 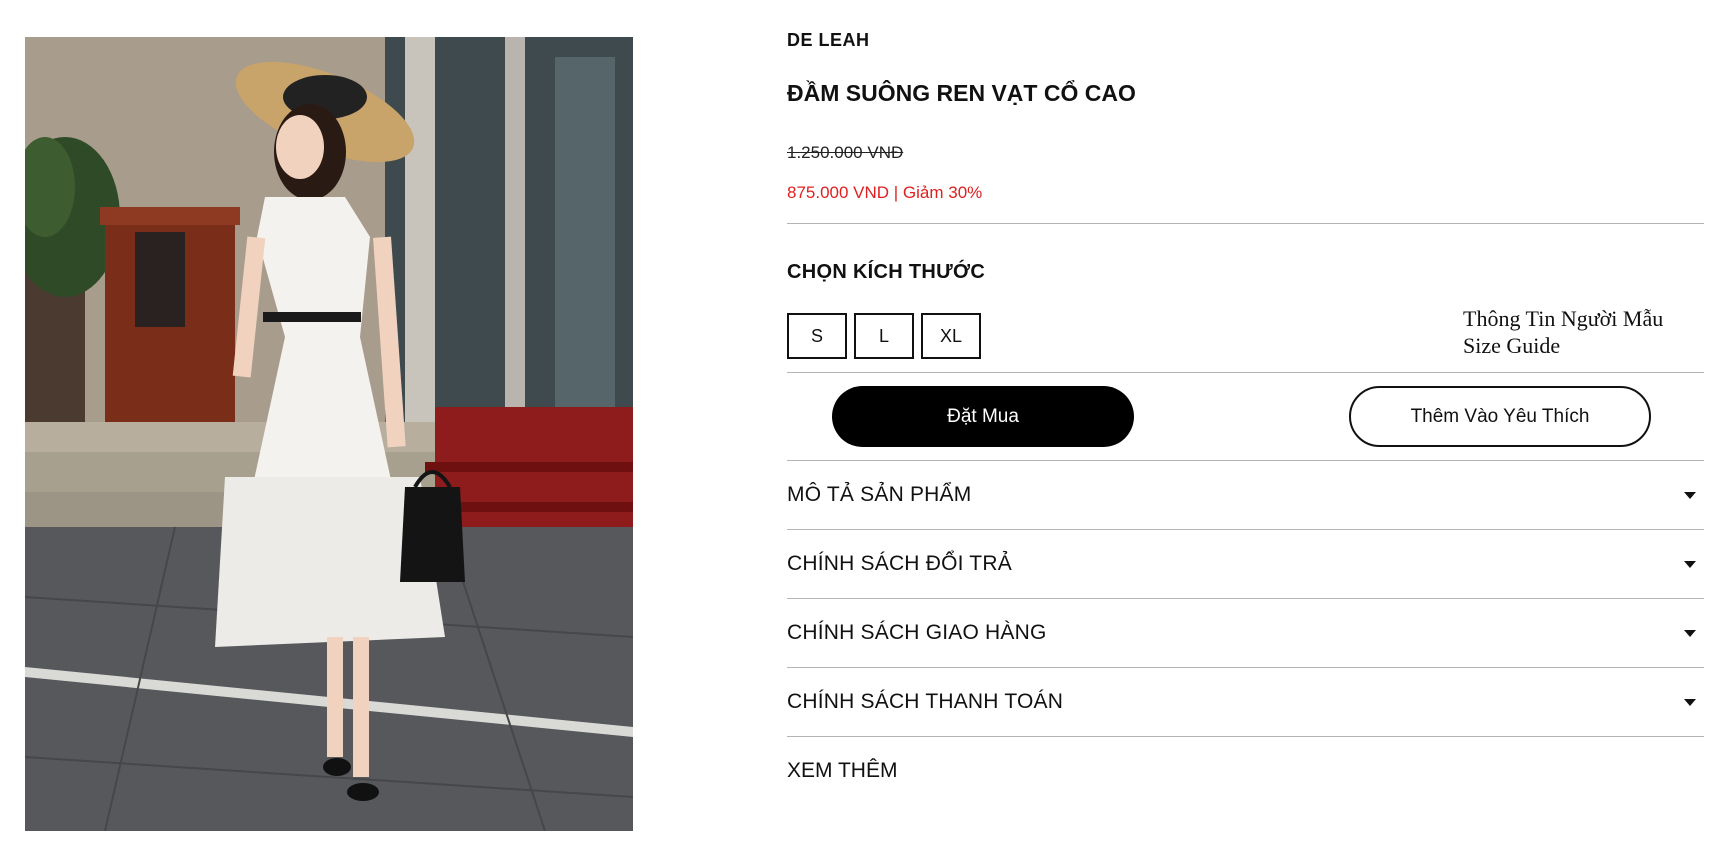 I want to click on original-price: 1.250.000 VNĐ, so click(x=845, y=152).